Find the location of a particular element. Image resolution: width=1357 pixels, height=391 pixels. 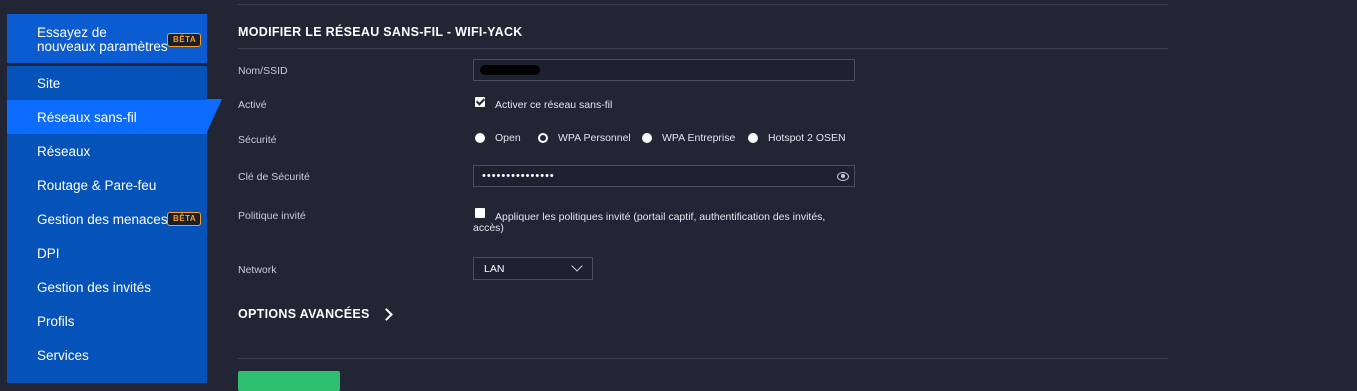

try-new-settings-item: Essayez de nouveaux paramètres BÊTA is located at coordinates (107, 38).